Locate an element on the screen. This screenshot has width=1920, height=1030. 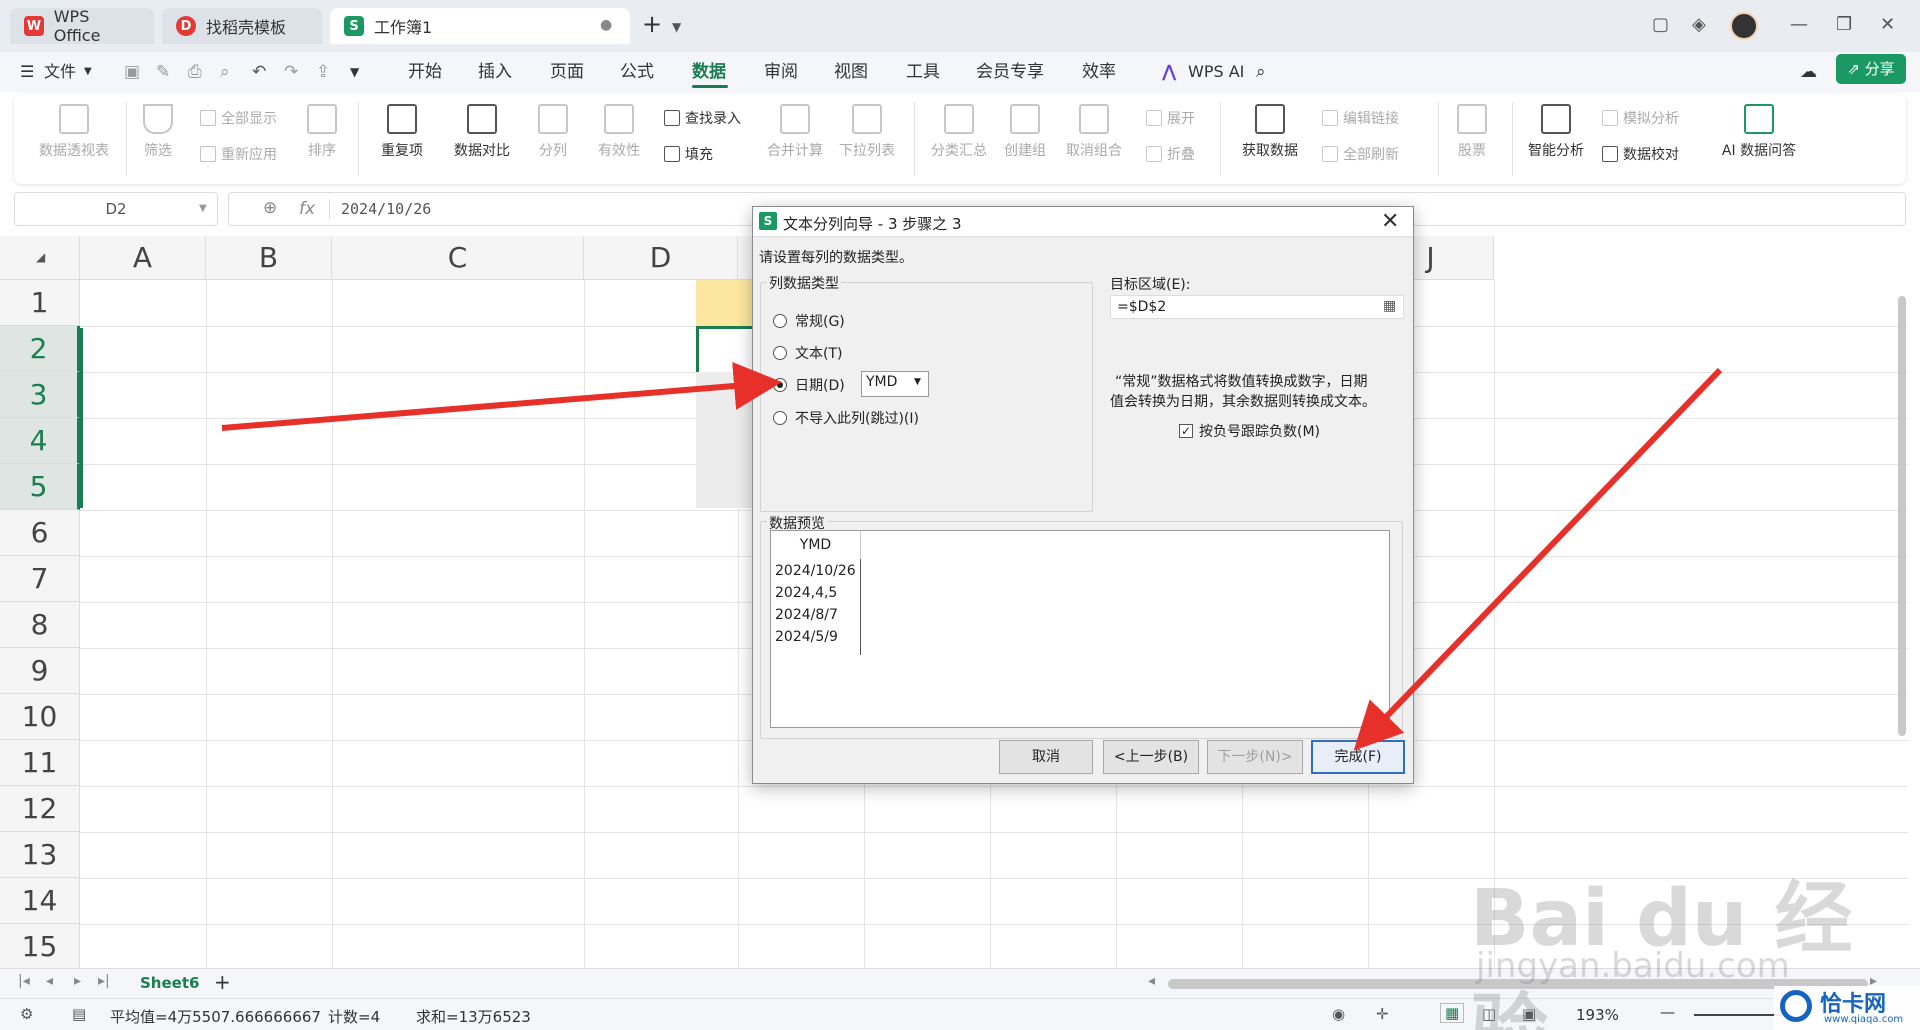
menu-member: 会员专享 is located at coordinates (1010, 72).